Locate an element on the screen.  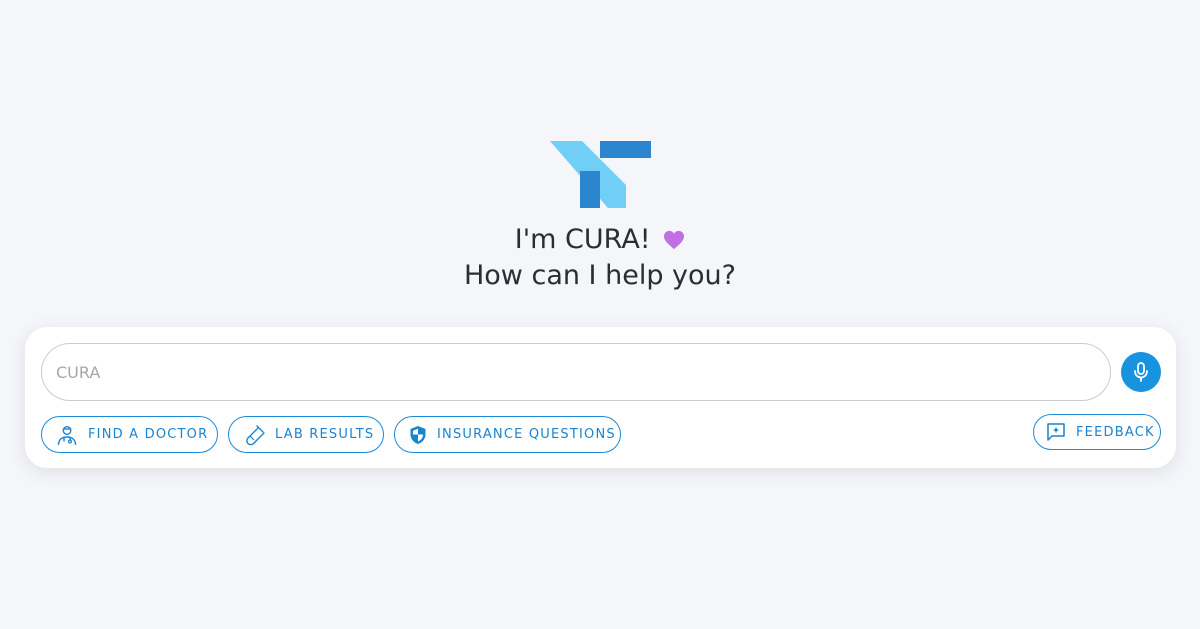
greeting-line-1: I'm CURA! is located at coordinates (600, 240).